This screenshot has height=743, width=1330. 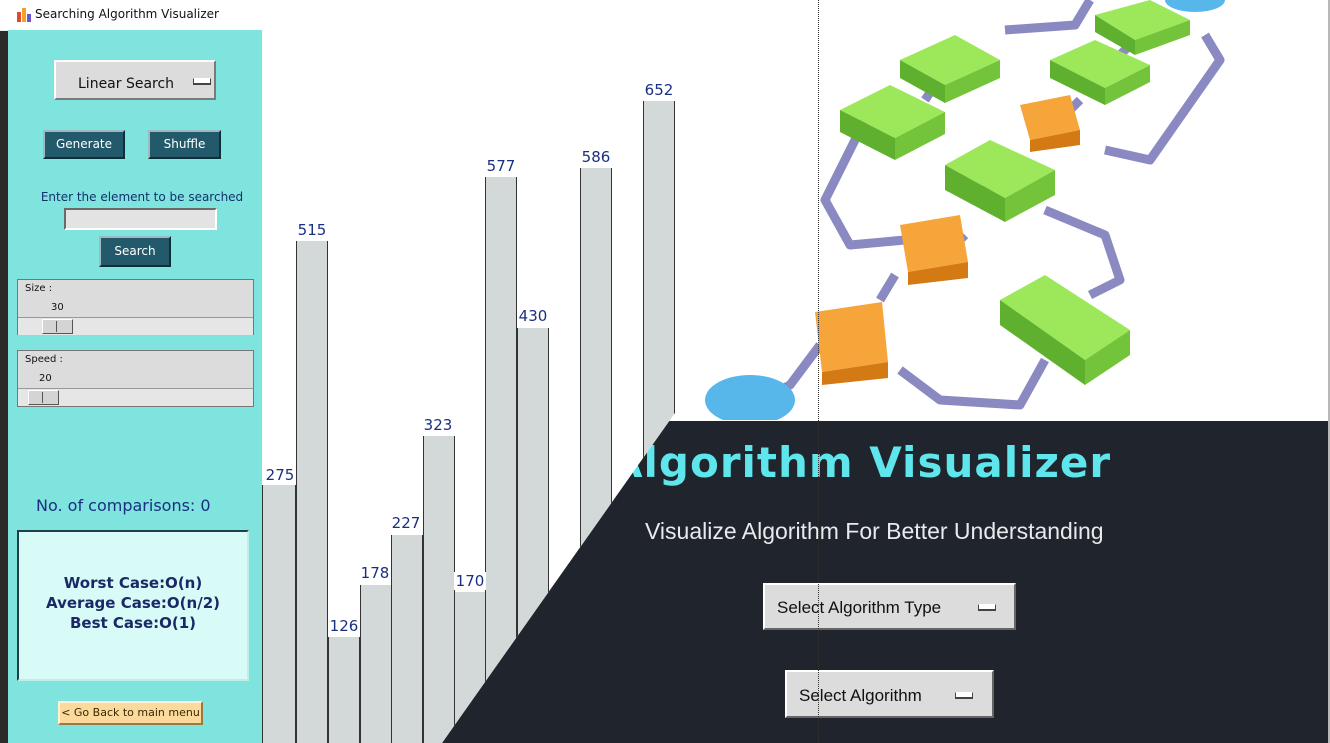 I want to click on algorithm-dropdown: Linear Search, so click(x=135, y=80).